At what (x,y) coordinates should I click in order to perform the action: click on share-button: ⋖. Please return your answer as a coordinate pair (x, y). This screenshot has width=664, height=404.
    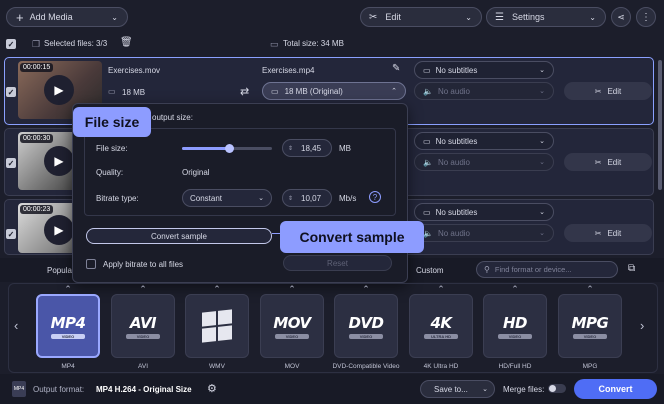
    Looking at the image, I should click on (621, 17).